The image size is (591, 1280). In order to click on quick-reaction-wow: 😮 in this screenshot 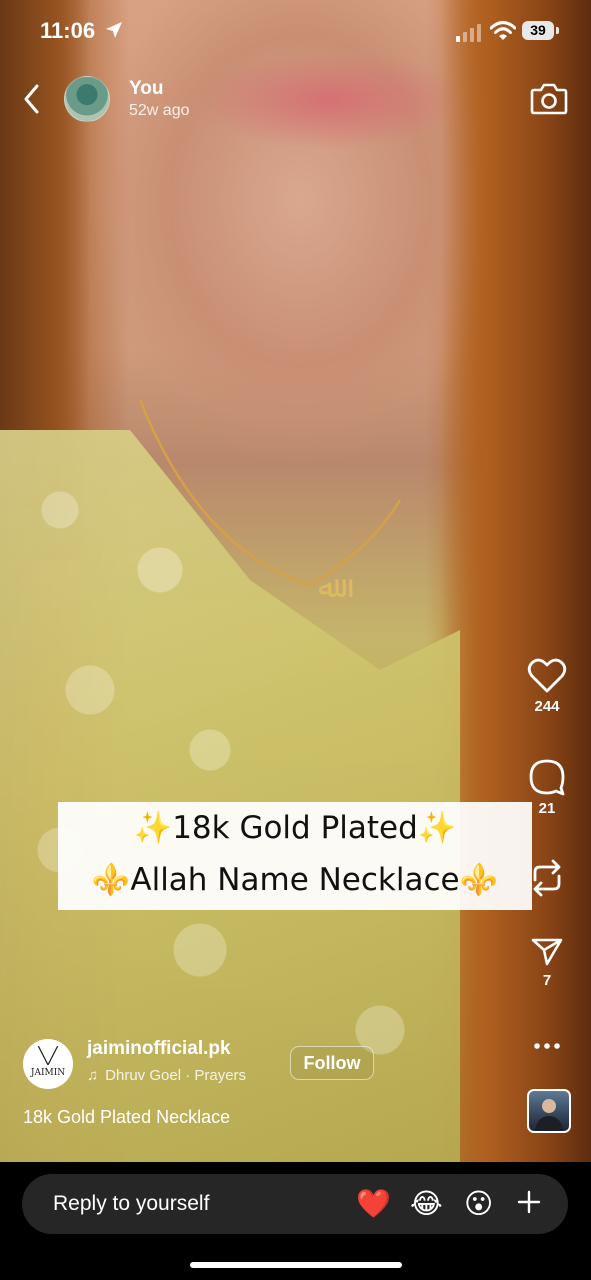, I will do `click(478, 1204)`.